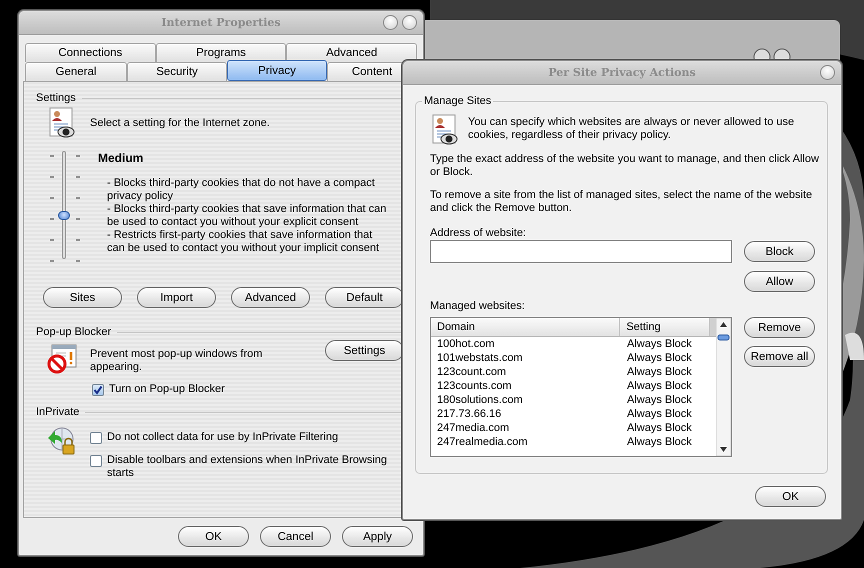 The height and width of the screenshot is (568, 864). I want to click on table-cell: 247media.com, so click(526, 428).